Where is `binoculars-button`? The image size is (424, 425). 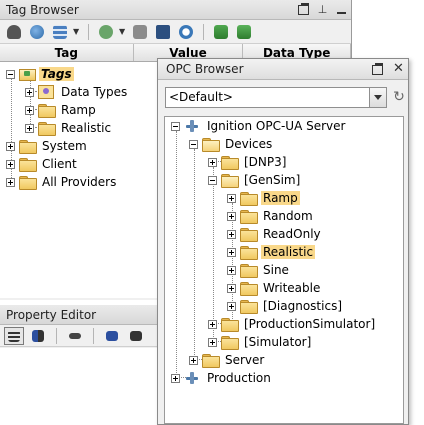
binoculars-button is located at coordinates (14, 32).